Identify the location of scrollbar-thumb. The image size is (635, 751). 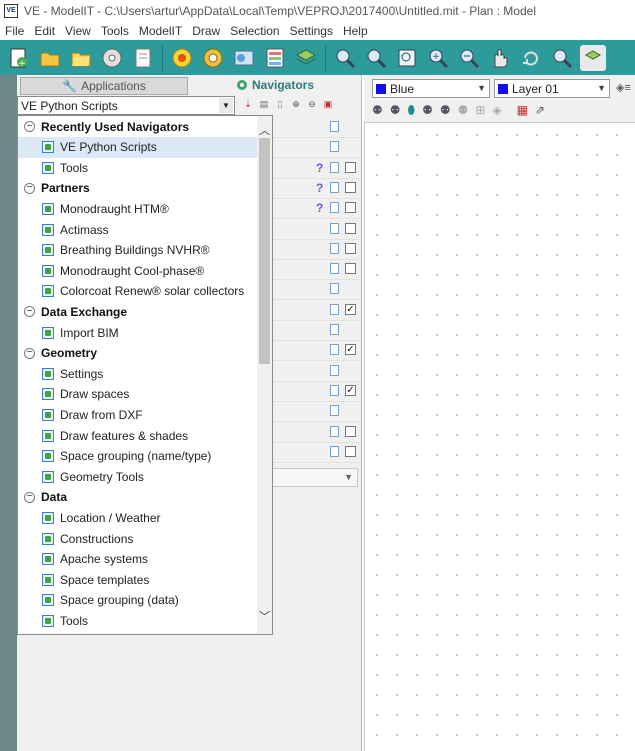
(264, 251).